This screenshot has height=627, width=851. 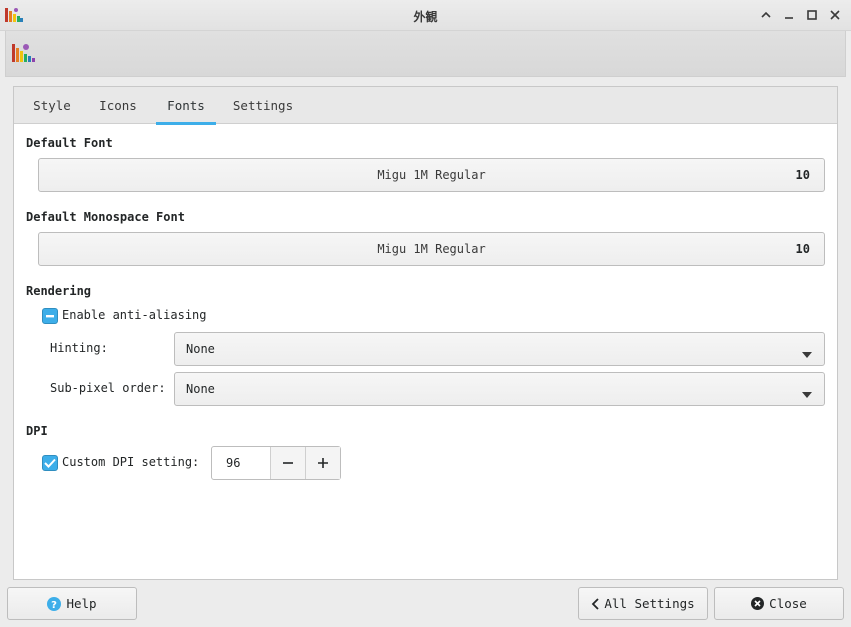 I want to click on custom-dpi-checkbox, so click(x=50, y=463).